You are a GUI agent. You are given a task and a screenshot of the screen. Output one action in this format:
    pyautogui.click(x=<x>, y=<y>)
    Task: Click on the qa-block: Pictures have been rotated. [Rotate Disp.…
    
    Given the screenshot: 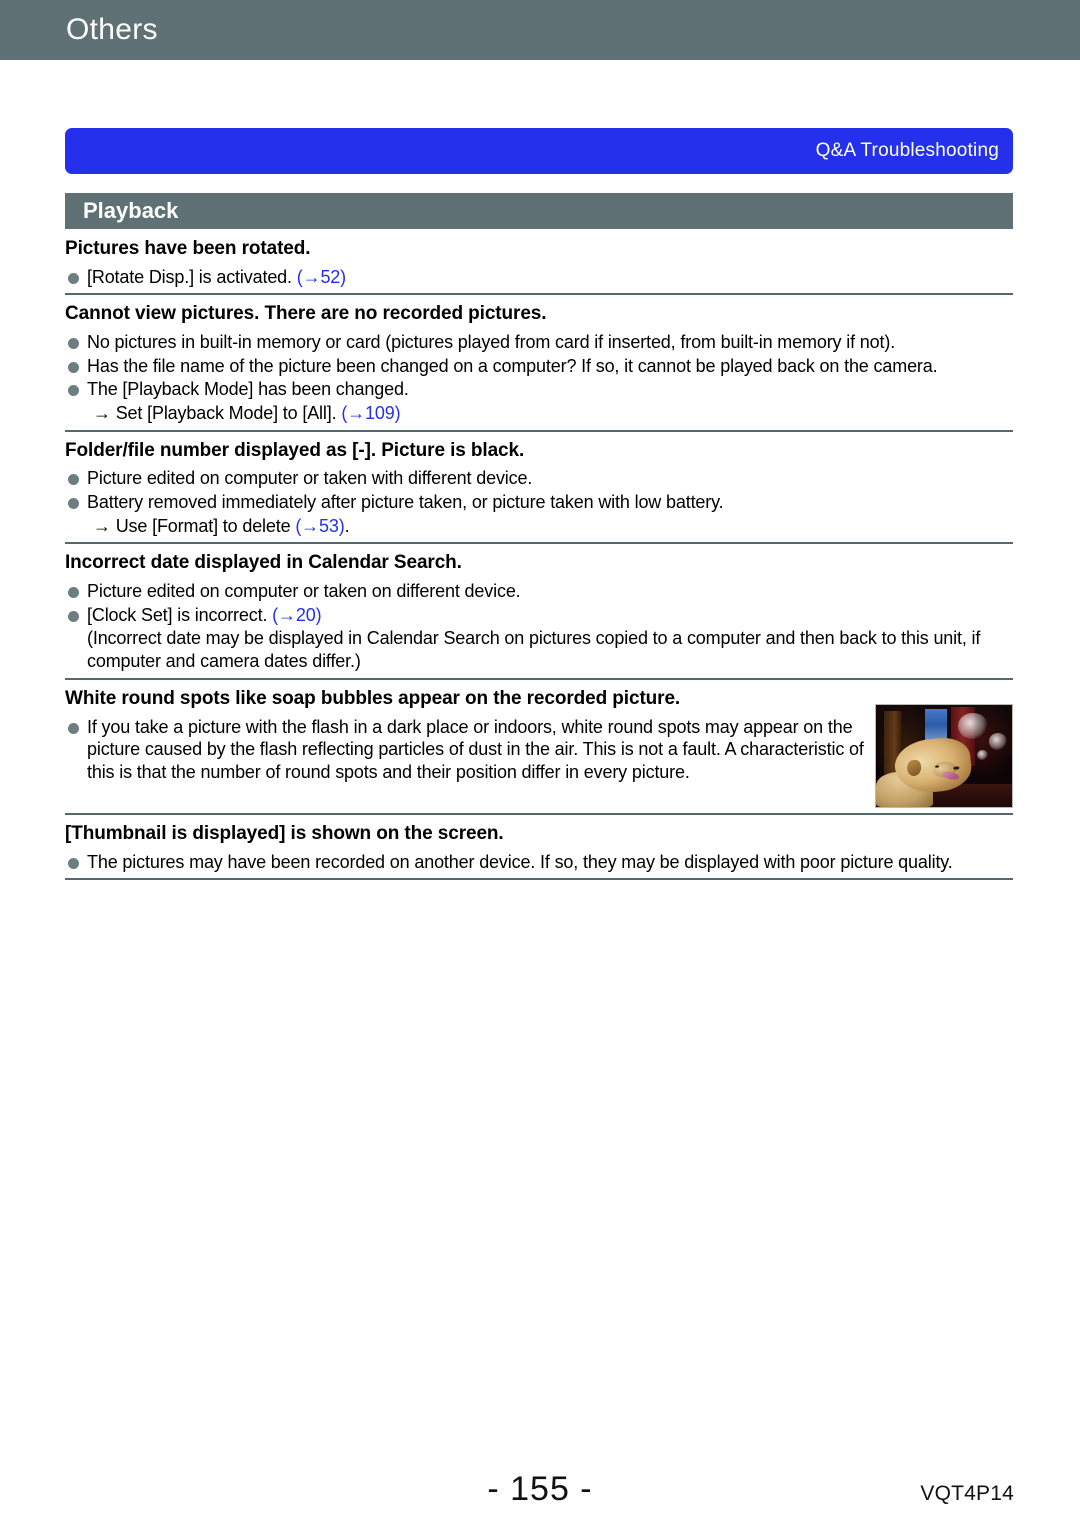 What is the action you would take?
    pyautogui.click(x=539, y=261)
    